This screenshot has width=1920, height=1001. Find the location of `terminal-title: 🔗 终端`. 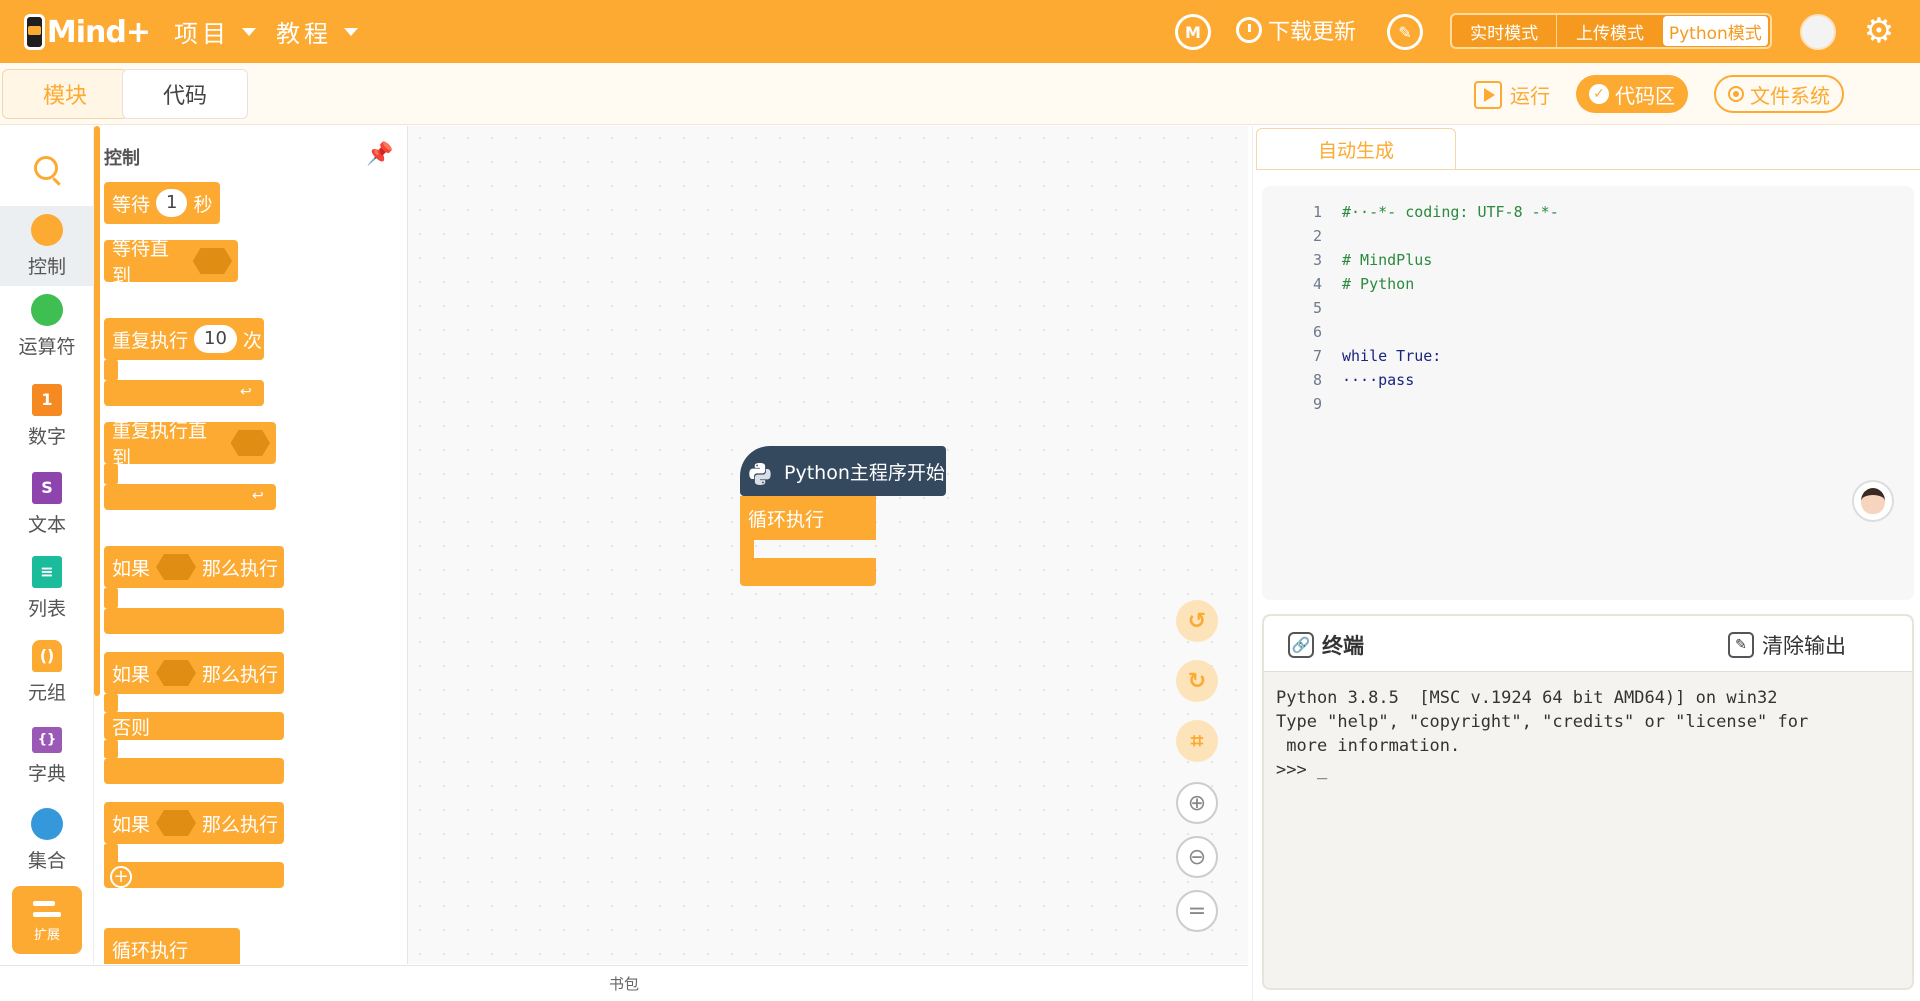

terminal-title: 🔗 终端 is located at coordinates (1326, 645).